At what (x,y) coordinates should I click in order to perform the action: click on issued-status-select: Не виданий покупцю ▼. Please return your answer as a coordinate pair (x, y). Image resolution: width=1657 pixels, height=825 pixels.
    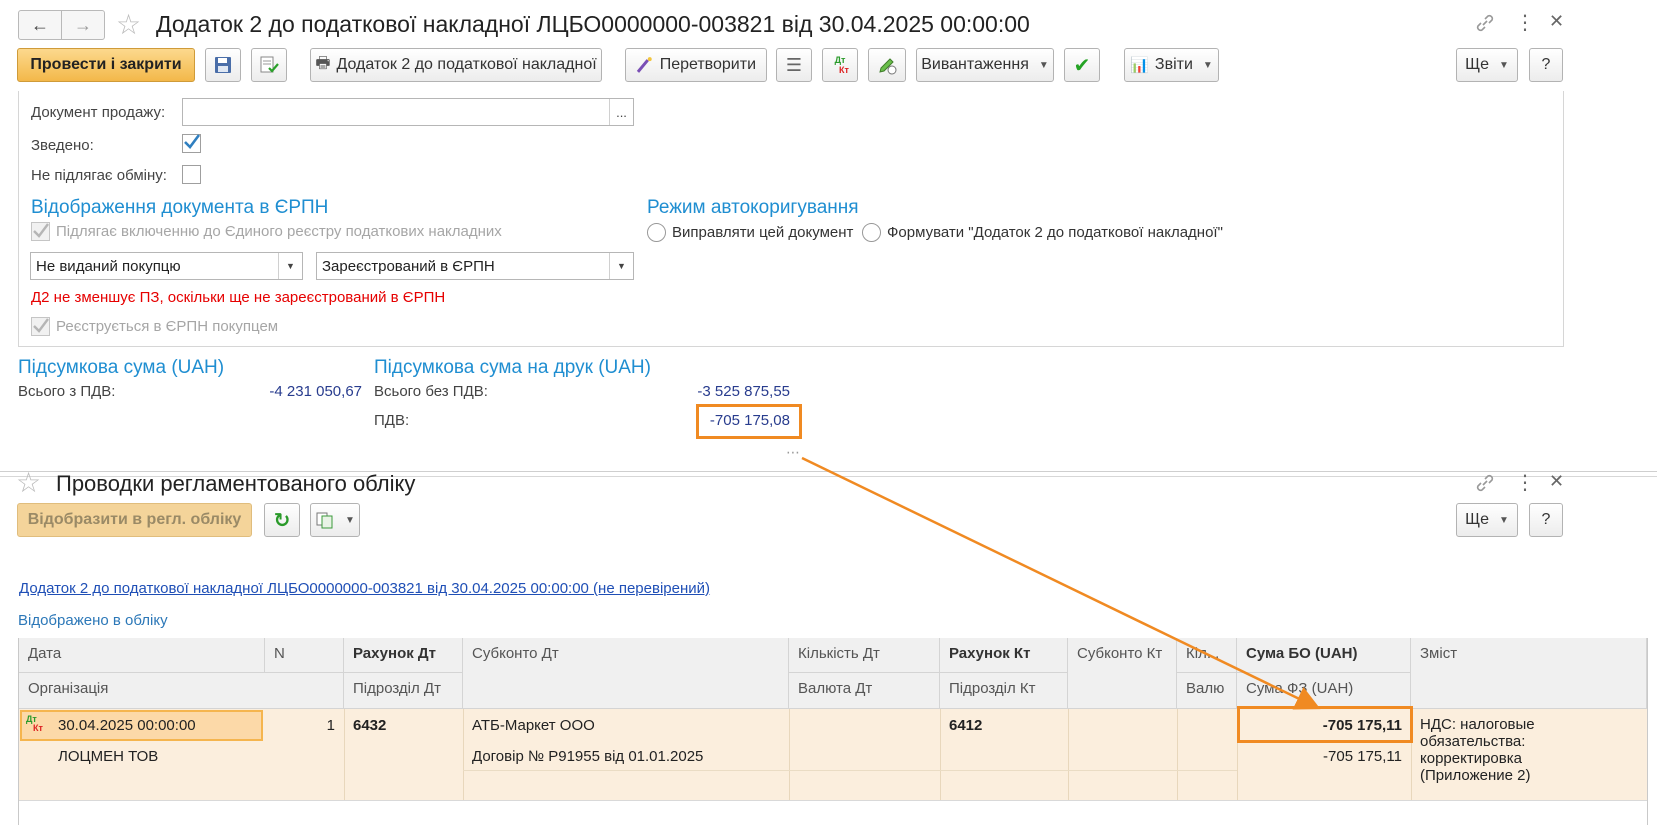
    Looking at the image, I should click on (166, 266).